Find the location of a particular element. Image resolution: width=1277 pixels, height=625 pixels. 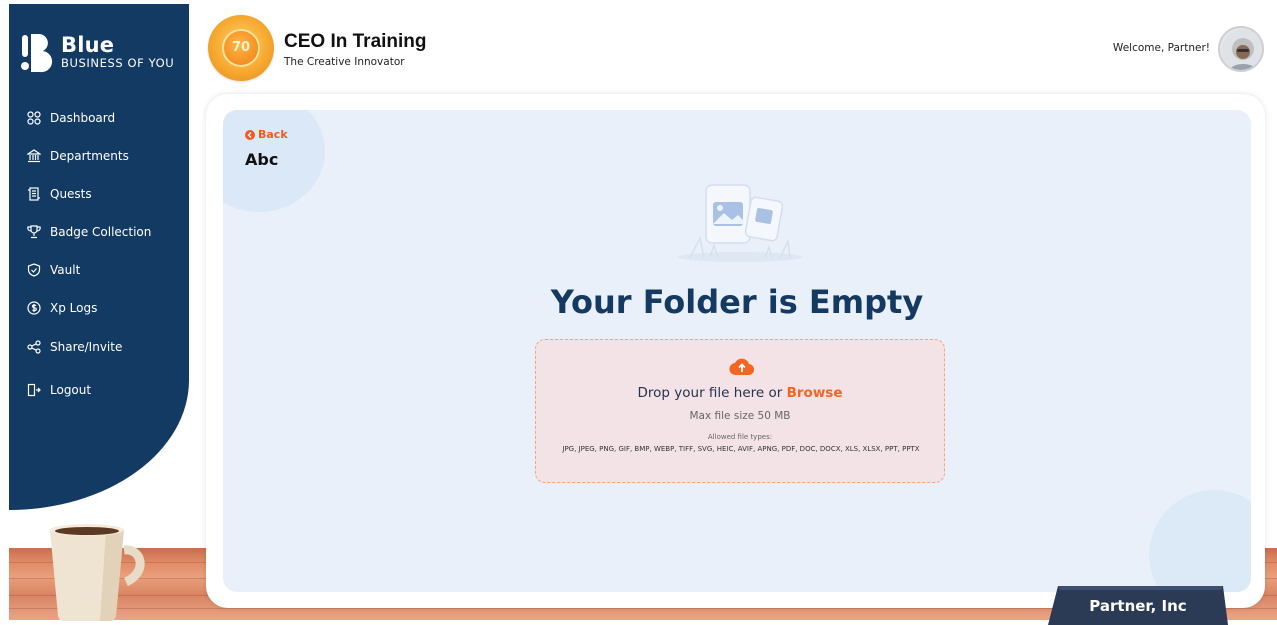

browse-link: Browse is located at coordinates (815, 393).